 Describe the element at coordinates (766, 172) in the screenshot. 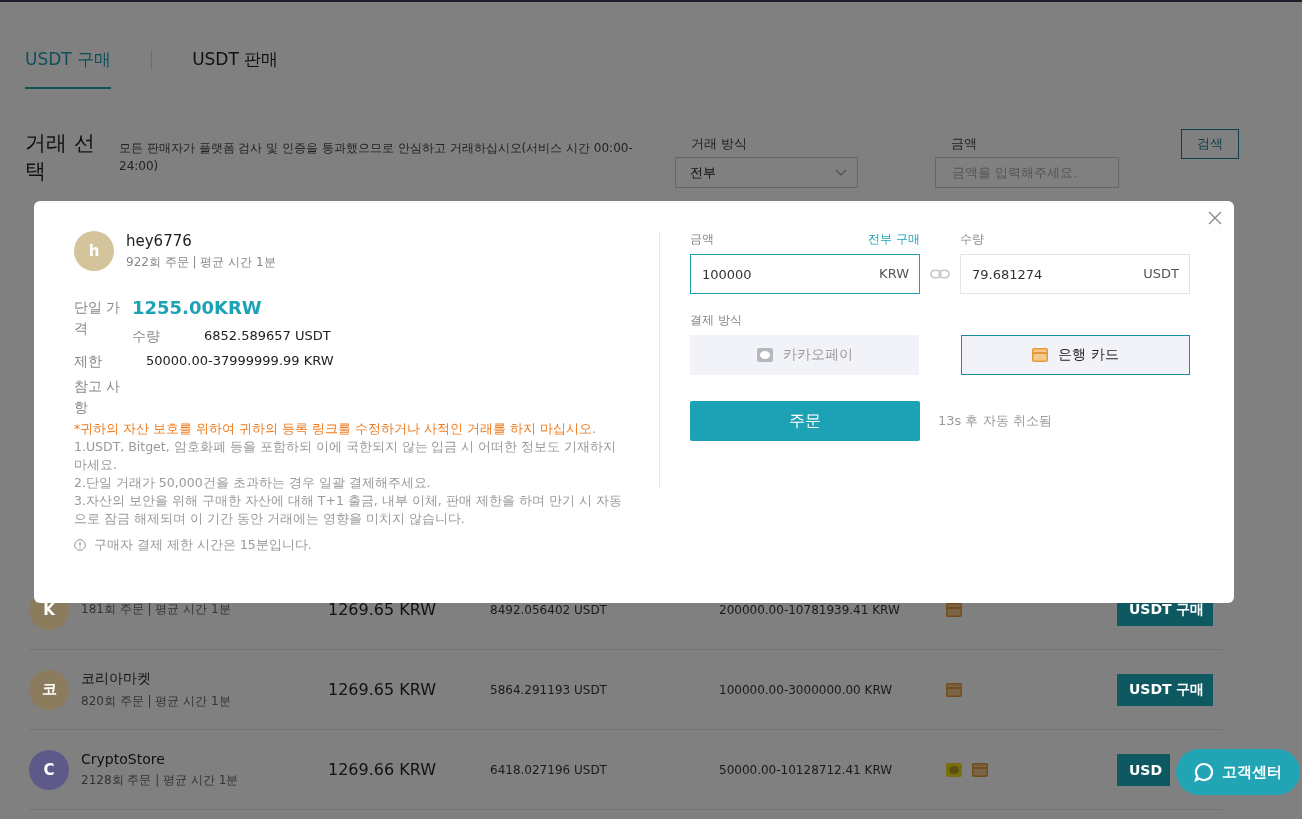

I see `select-field: 전부` at that location.